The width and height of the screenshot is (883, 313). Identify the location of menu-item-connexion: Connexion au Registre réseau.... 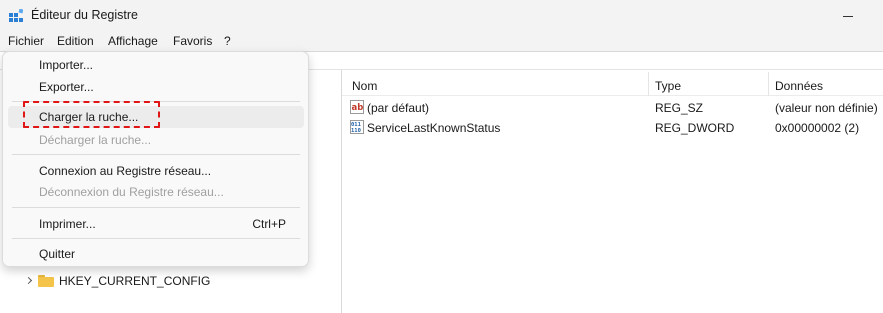
(156, 171).